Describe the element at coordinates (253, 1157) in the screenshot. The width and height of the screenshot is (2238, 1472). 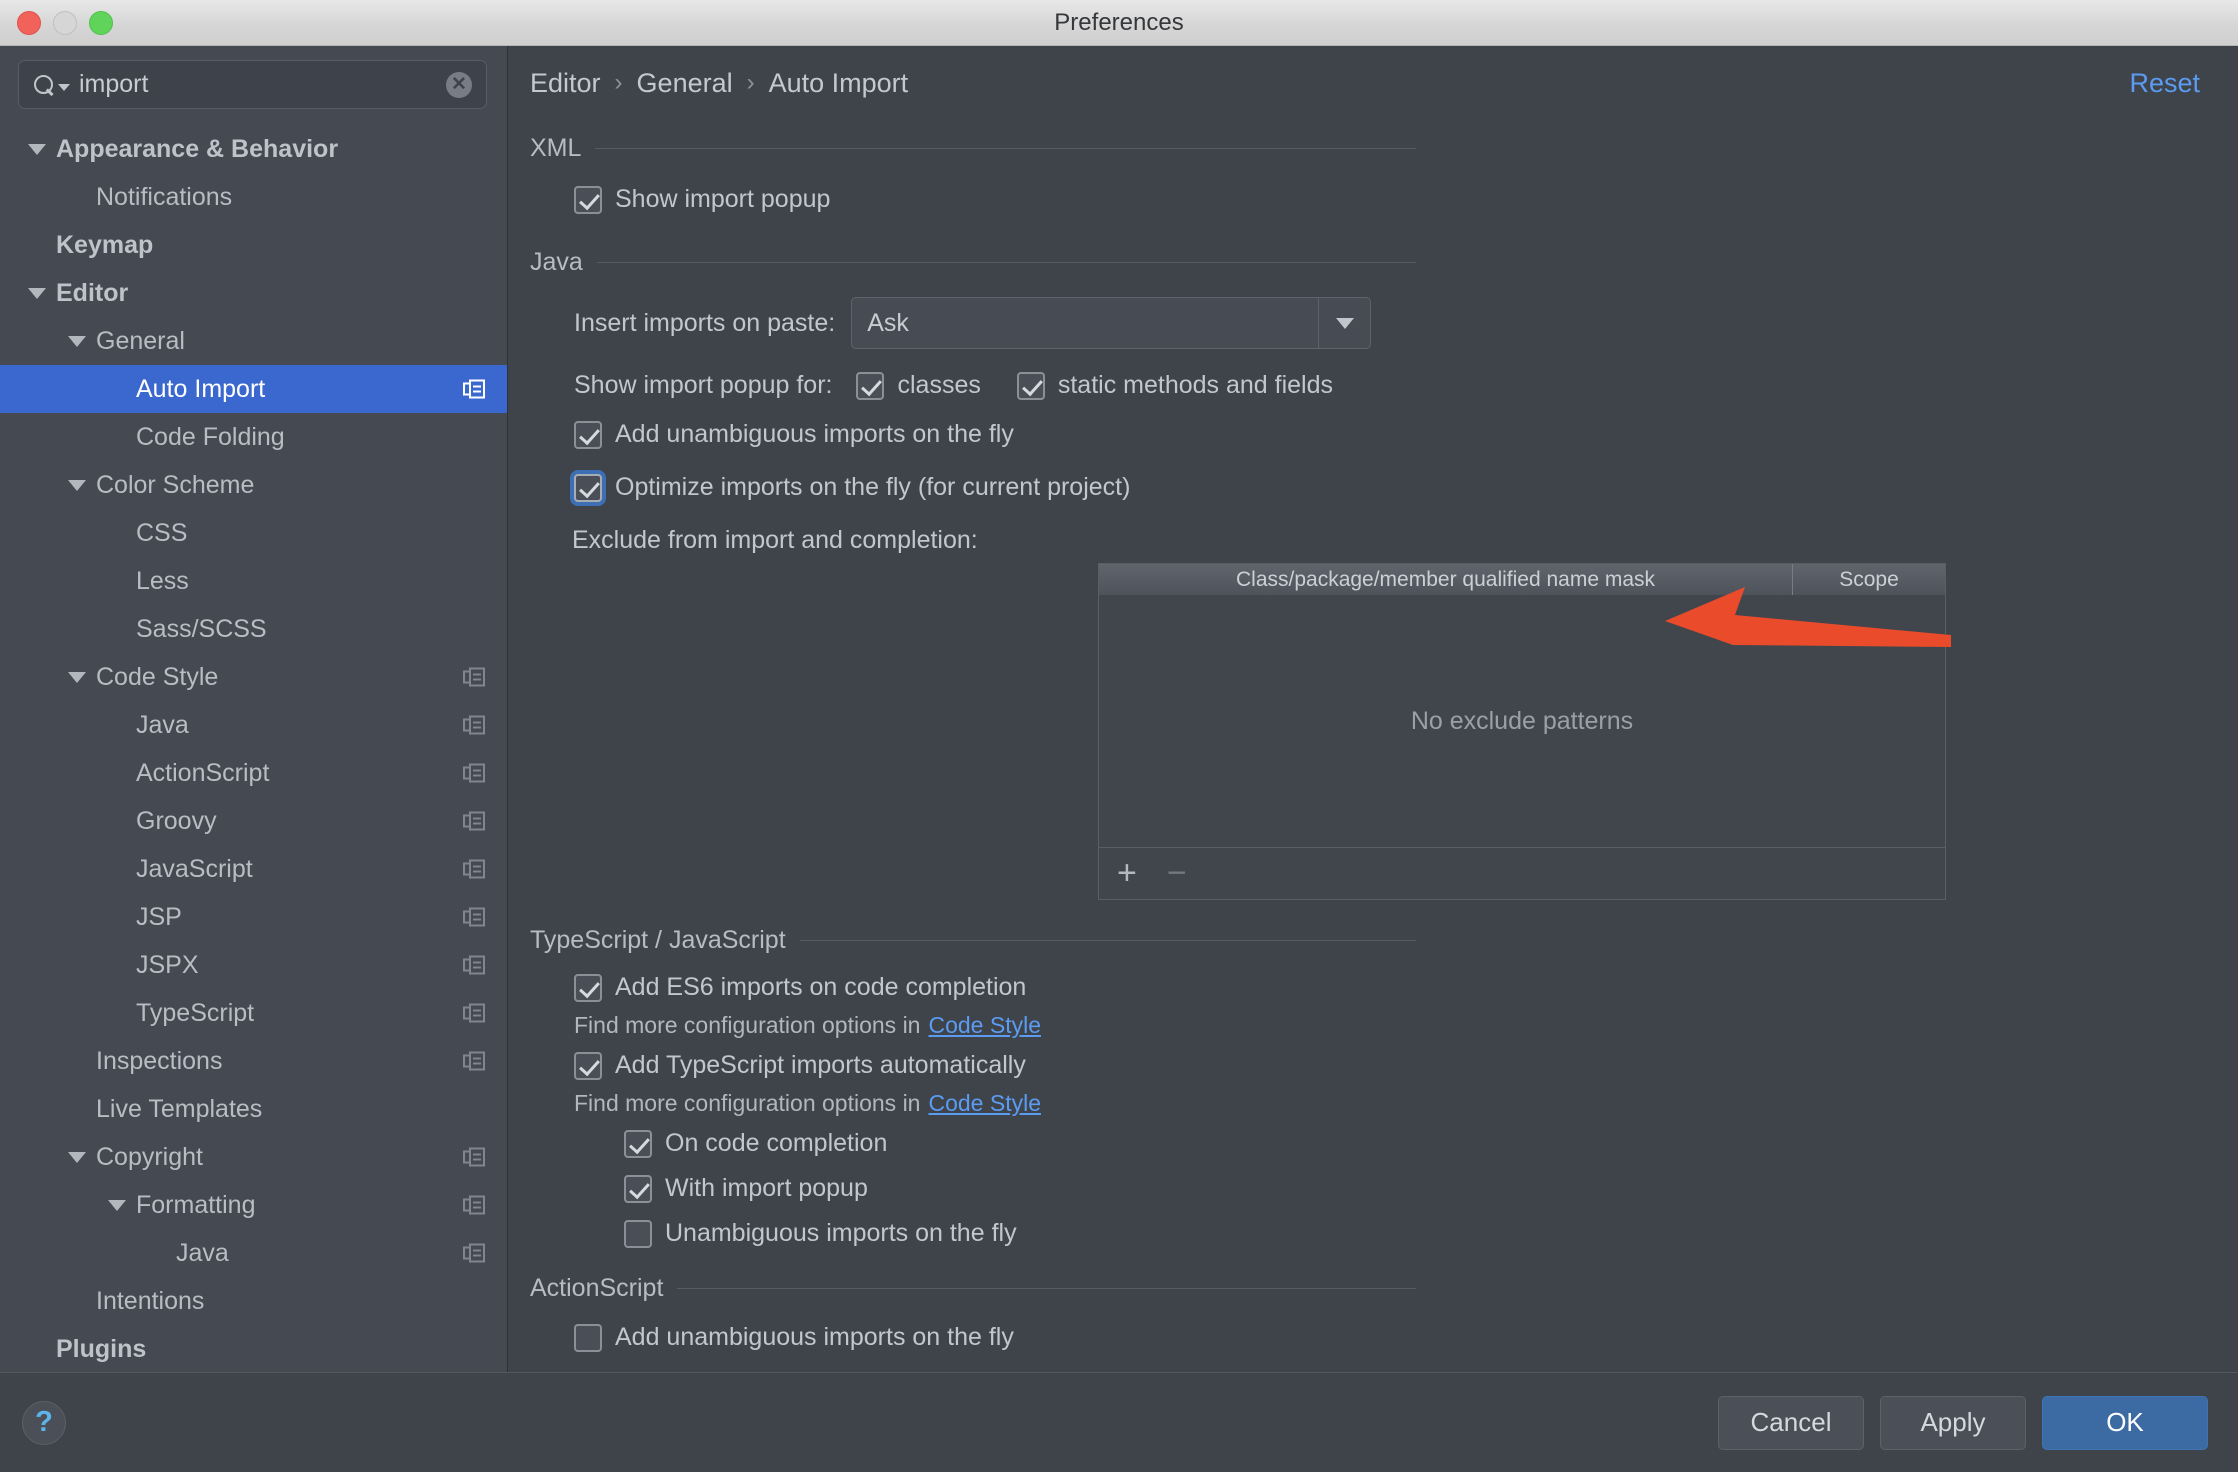
I see `sidebar-item-copyright: Copyright` at that location.